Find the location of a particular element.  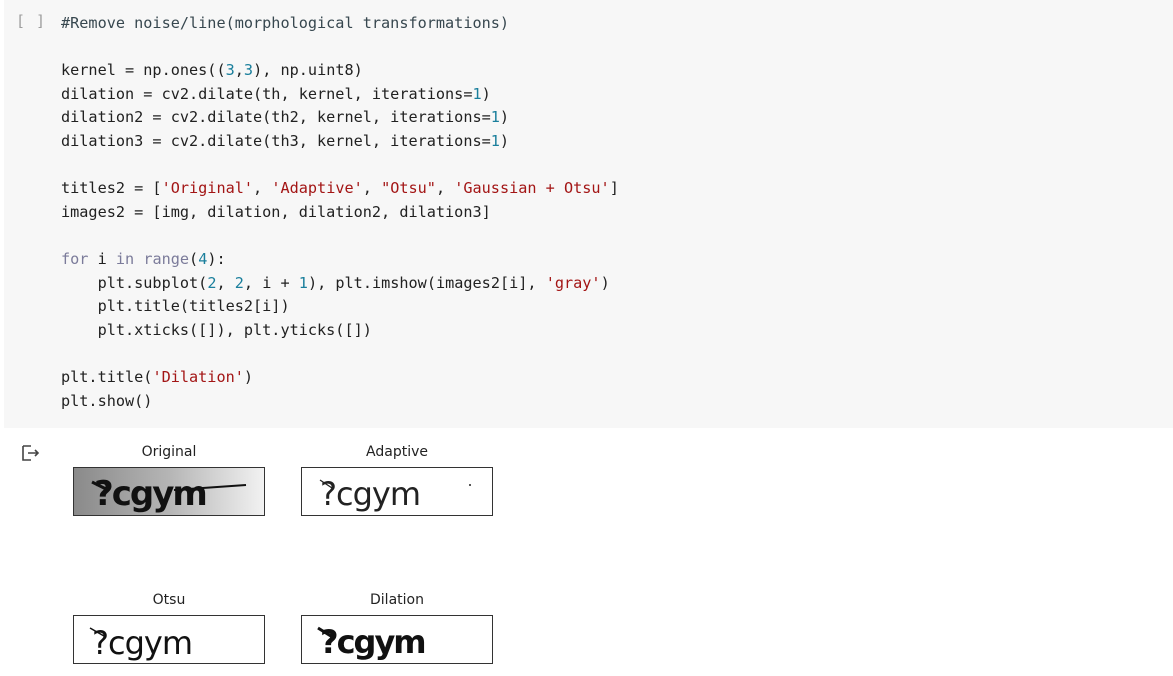

code-token: plt.xticks([]), plt.yticks([]) is located at coordinates (216, 329).